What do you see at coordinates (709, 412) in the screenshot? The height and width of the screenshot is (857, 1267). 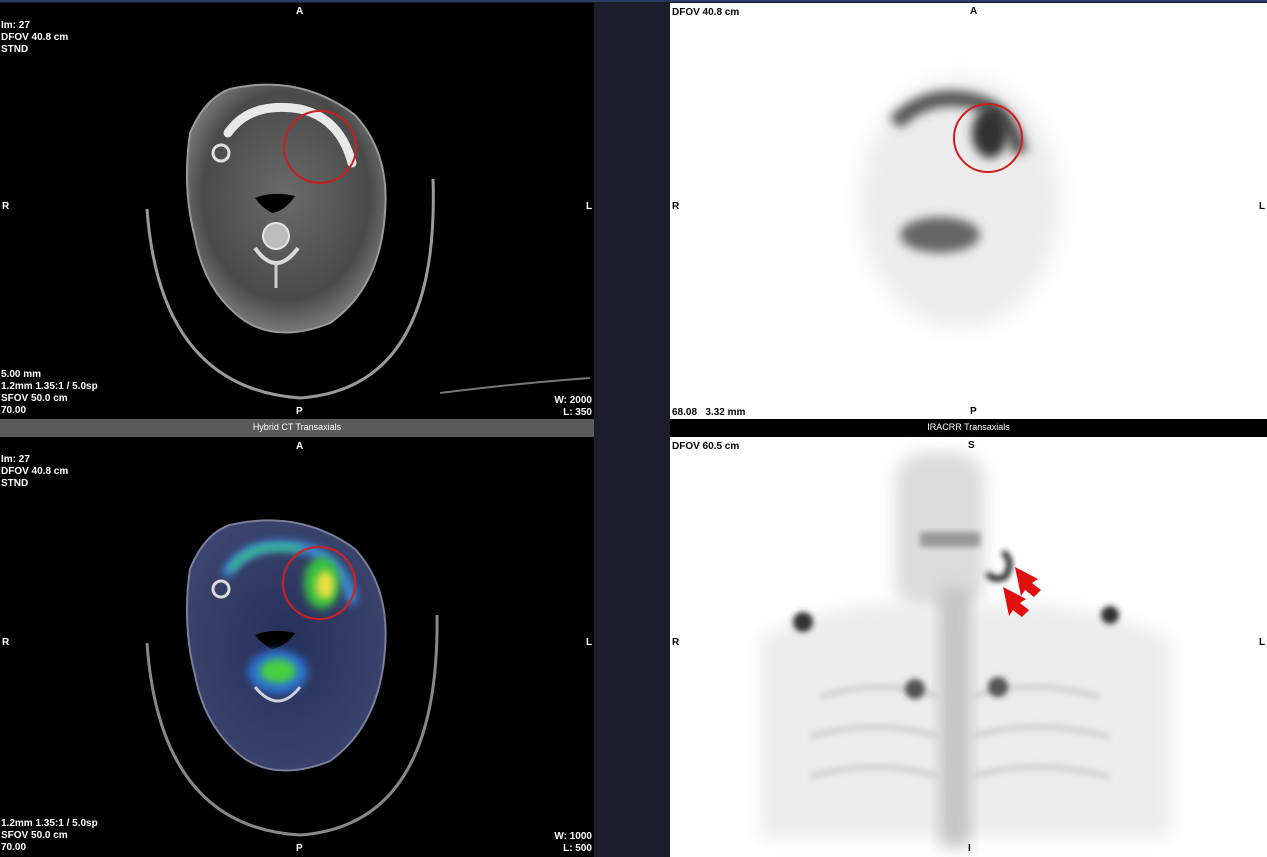 I see `pet-axial-slice-info: 68.08 3.32 mm` at bounding box center [709, 412].